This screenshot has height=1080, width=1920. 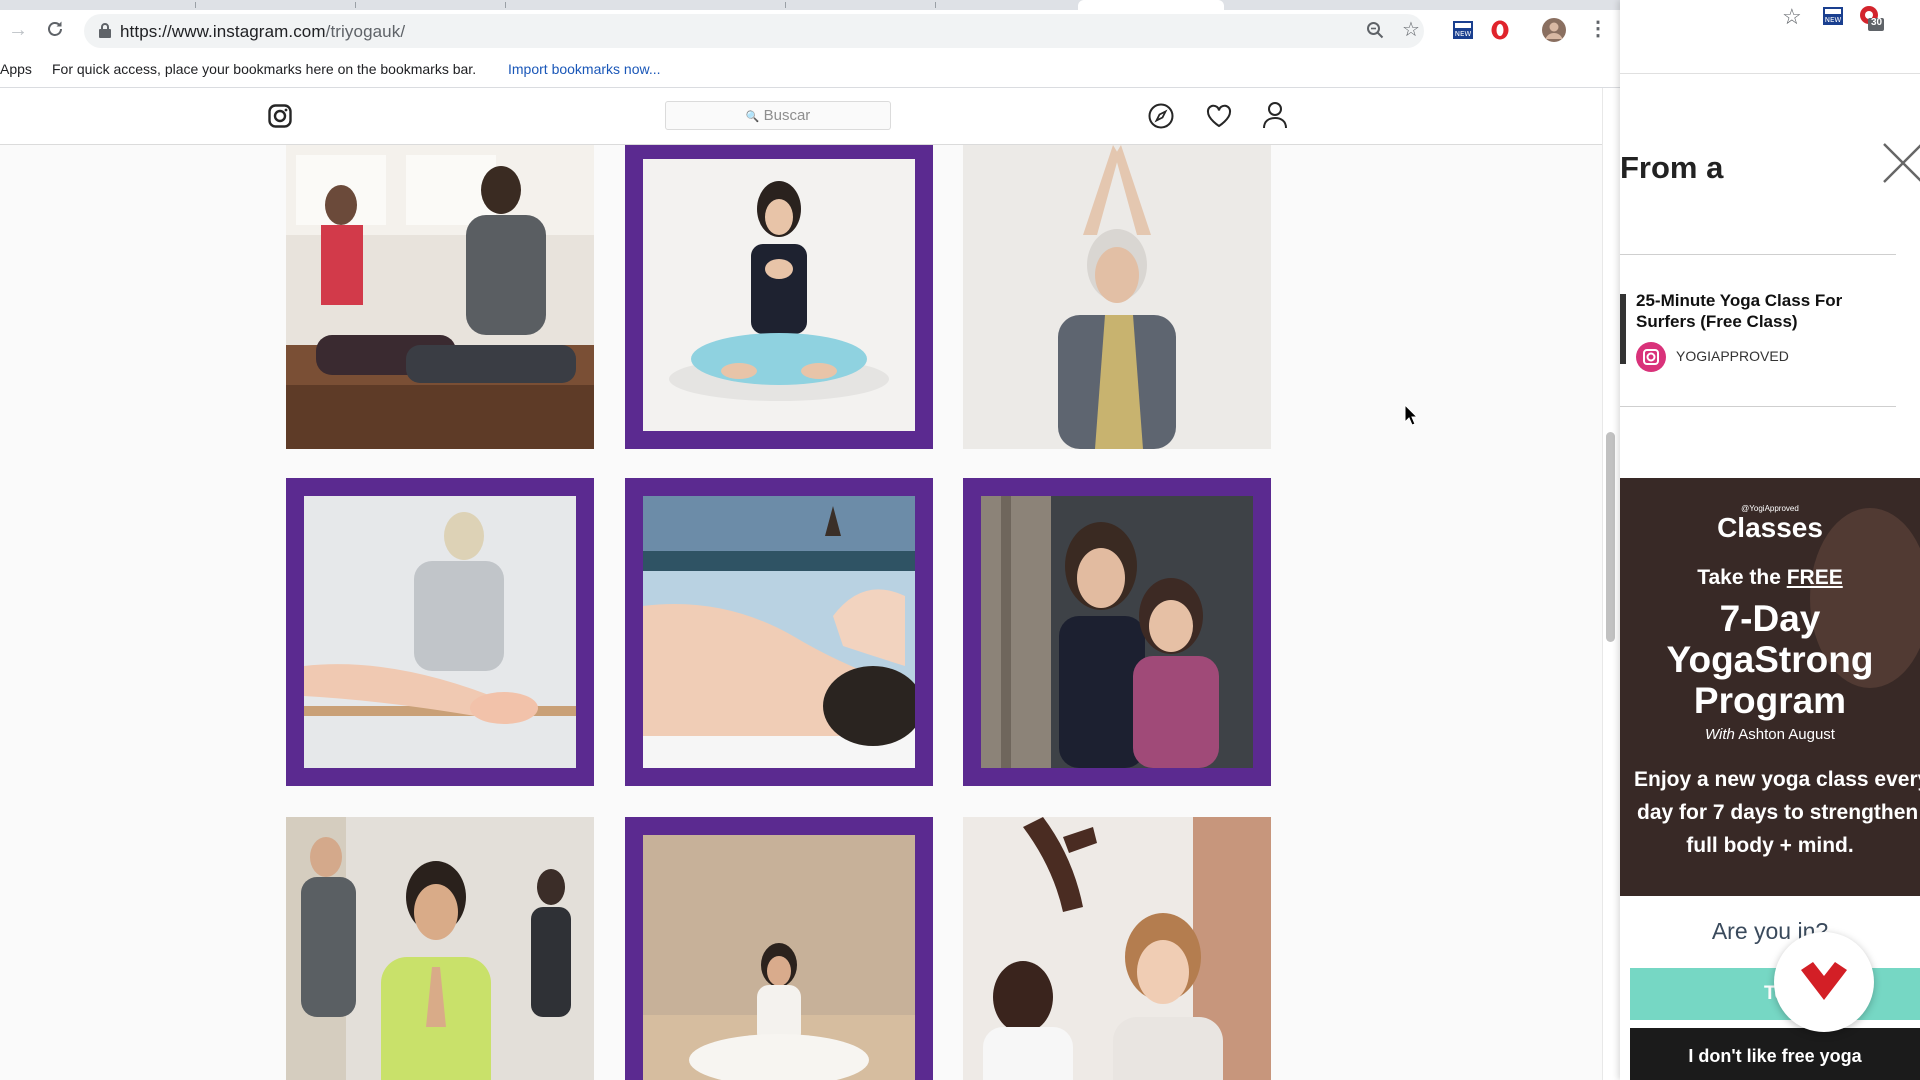 I want to click on promo-instructor: With Ashton August, so click(x=1770, y=734).